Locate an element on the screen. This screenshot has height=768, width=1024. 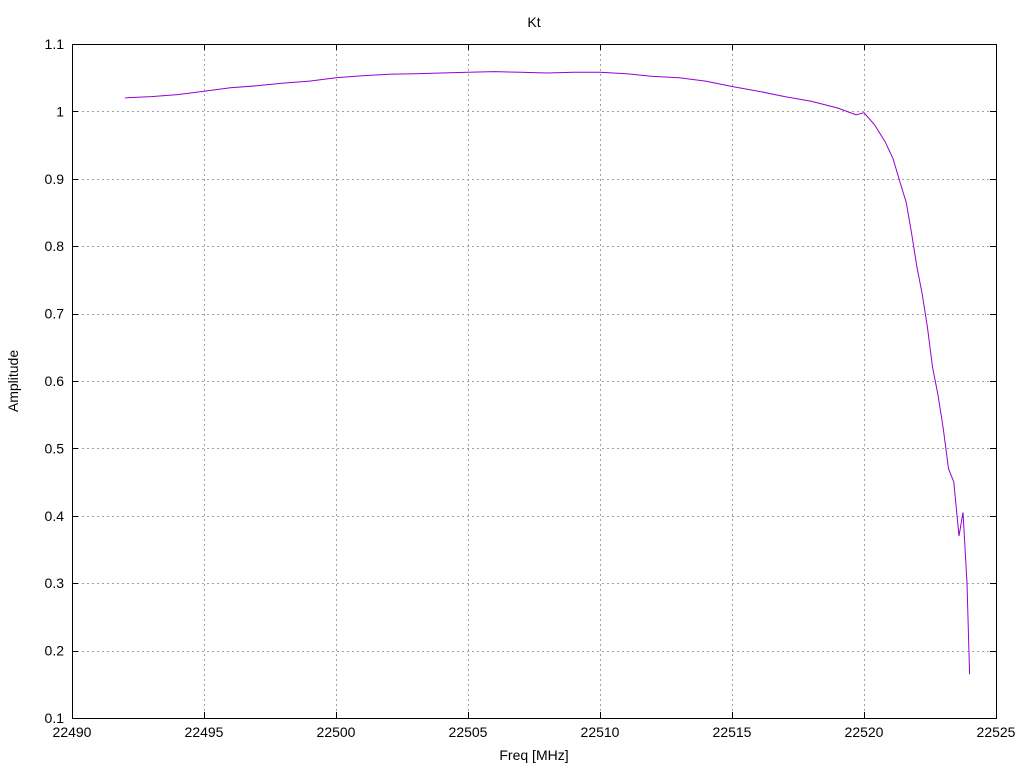
x-tick-label: 22525 is located at coordinates (996, 732).